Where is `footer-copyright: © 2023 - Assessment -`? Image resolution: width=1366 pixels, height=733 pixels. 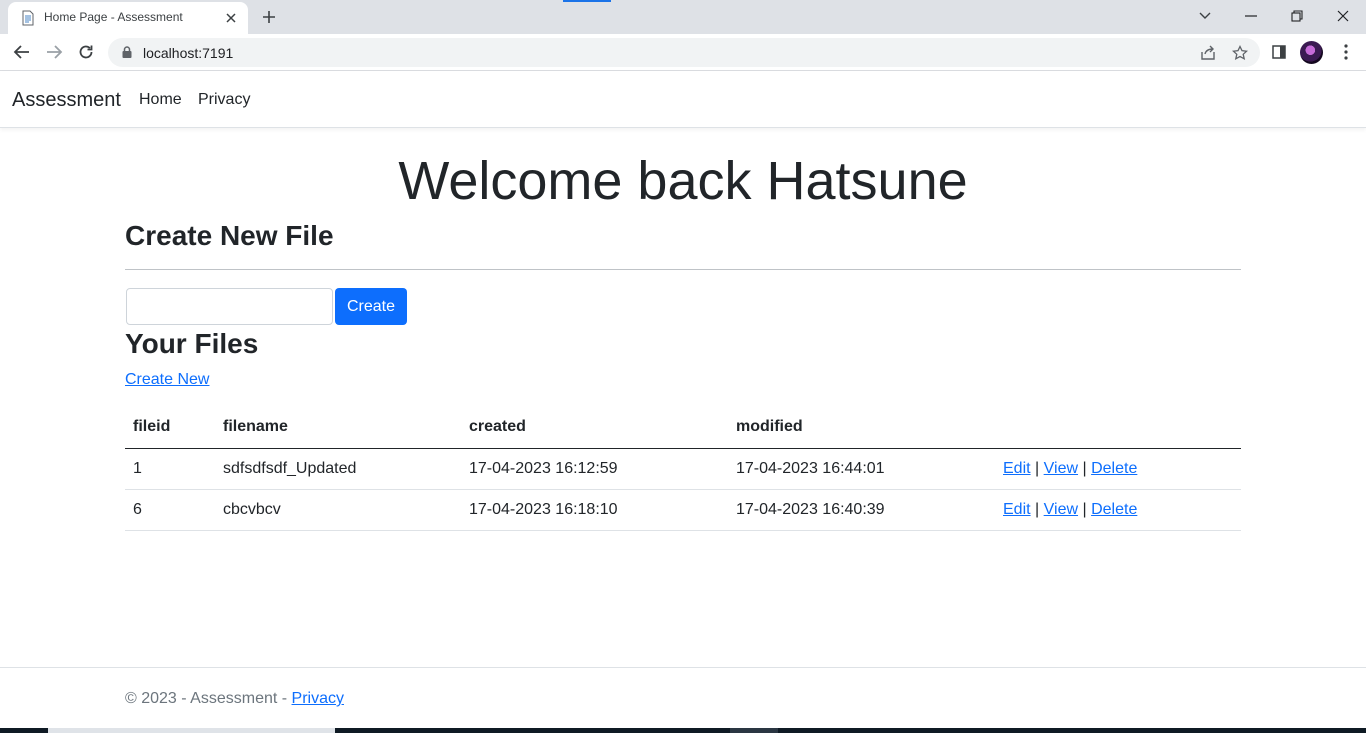
footer-copyright: © 2023 - Assessment - is located at coordinates (208, 698).